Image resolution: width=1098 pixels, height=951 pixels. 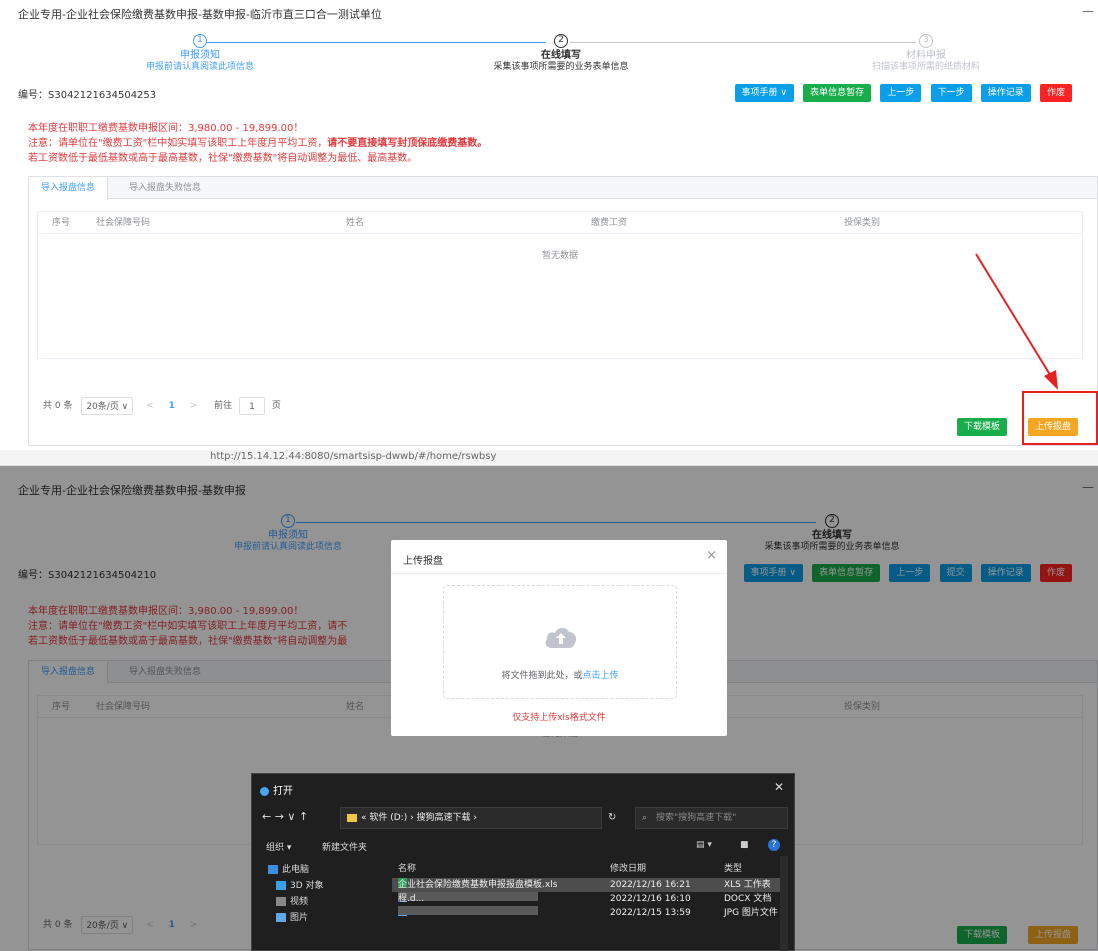 What do you see at coordinates (281, 885) in the screenshot?
I see `cube-icon` at bounding box center [281, 885].